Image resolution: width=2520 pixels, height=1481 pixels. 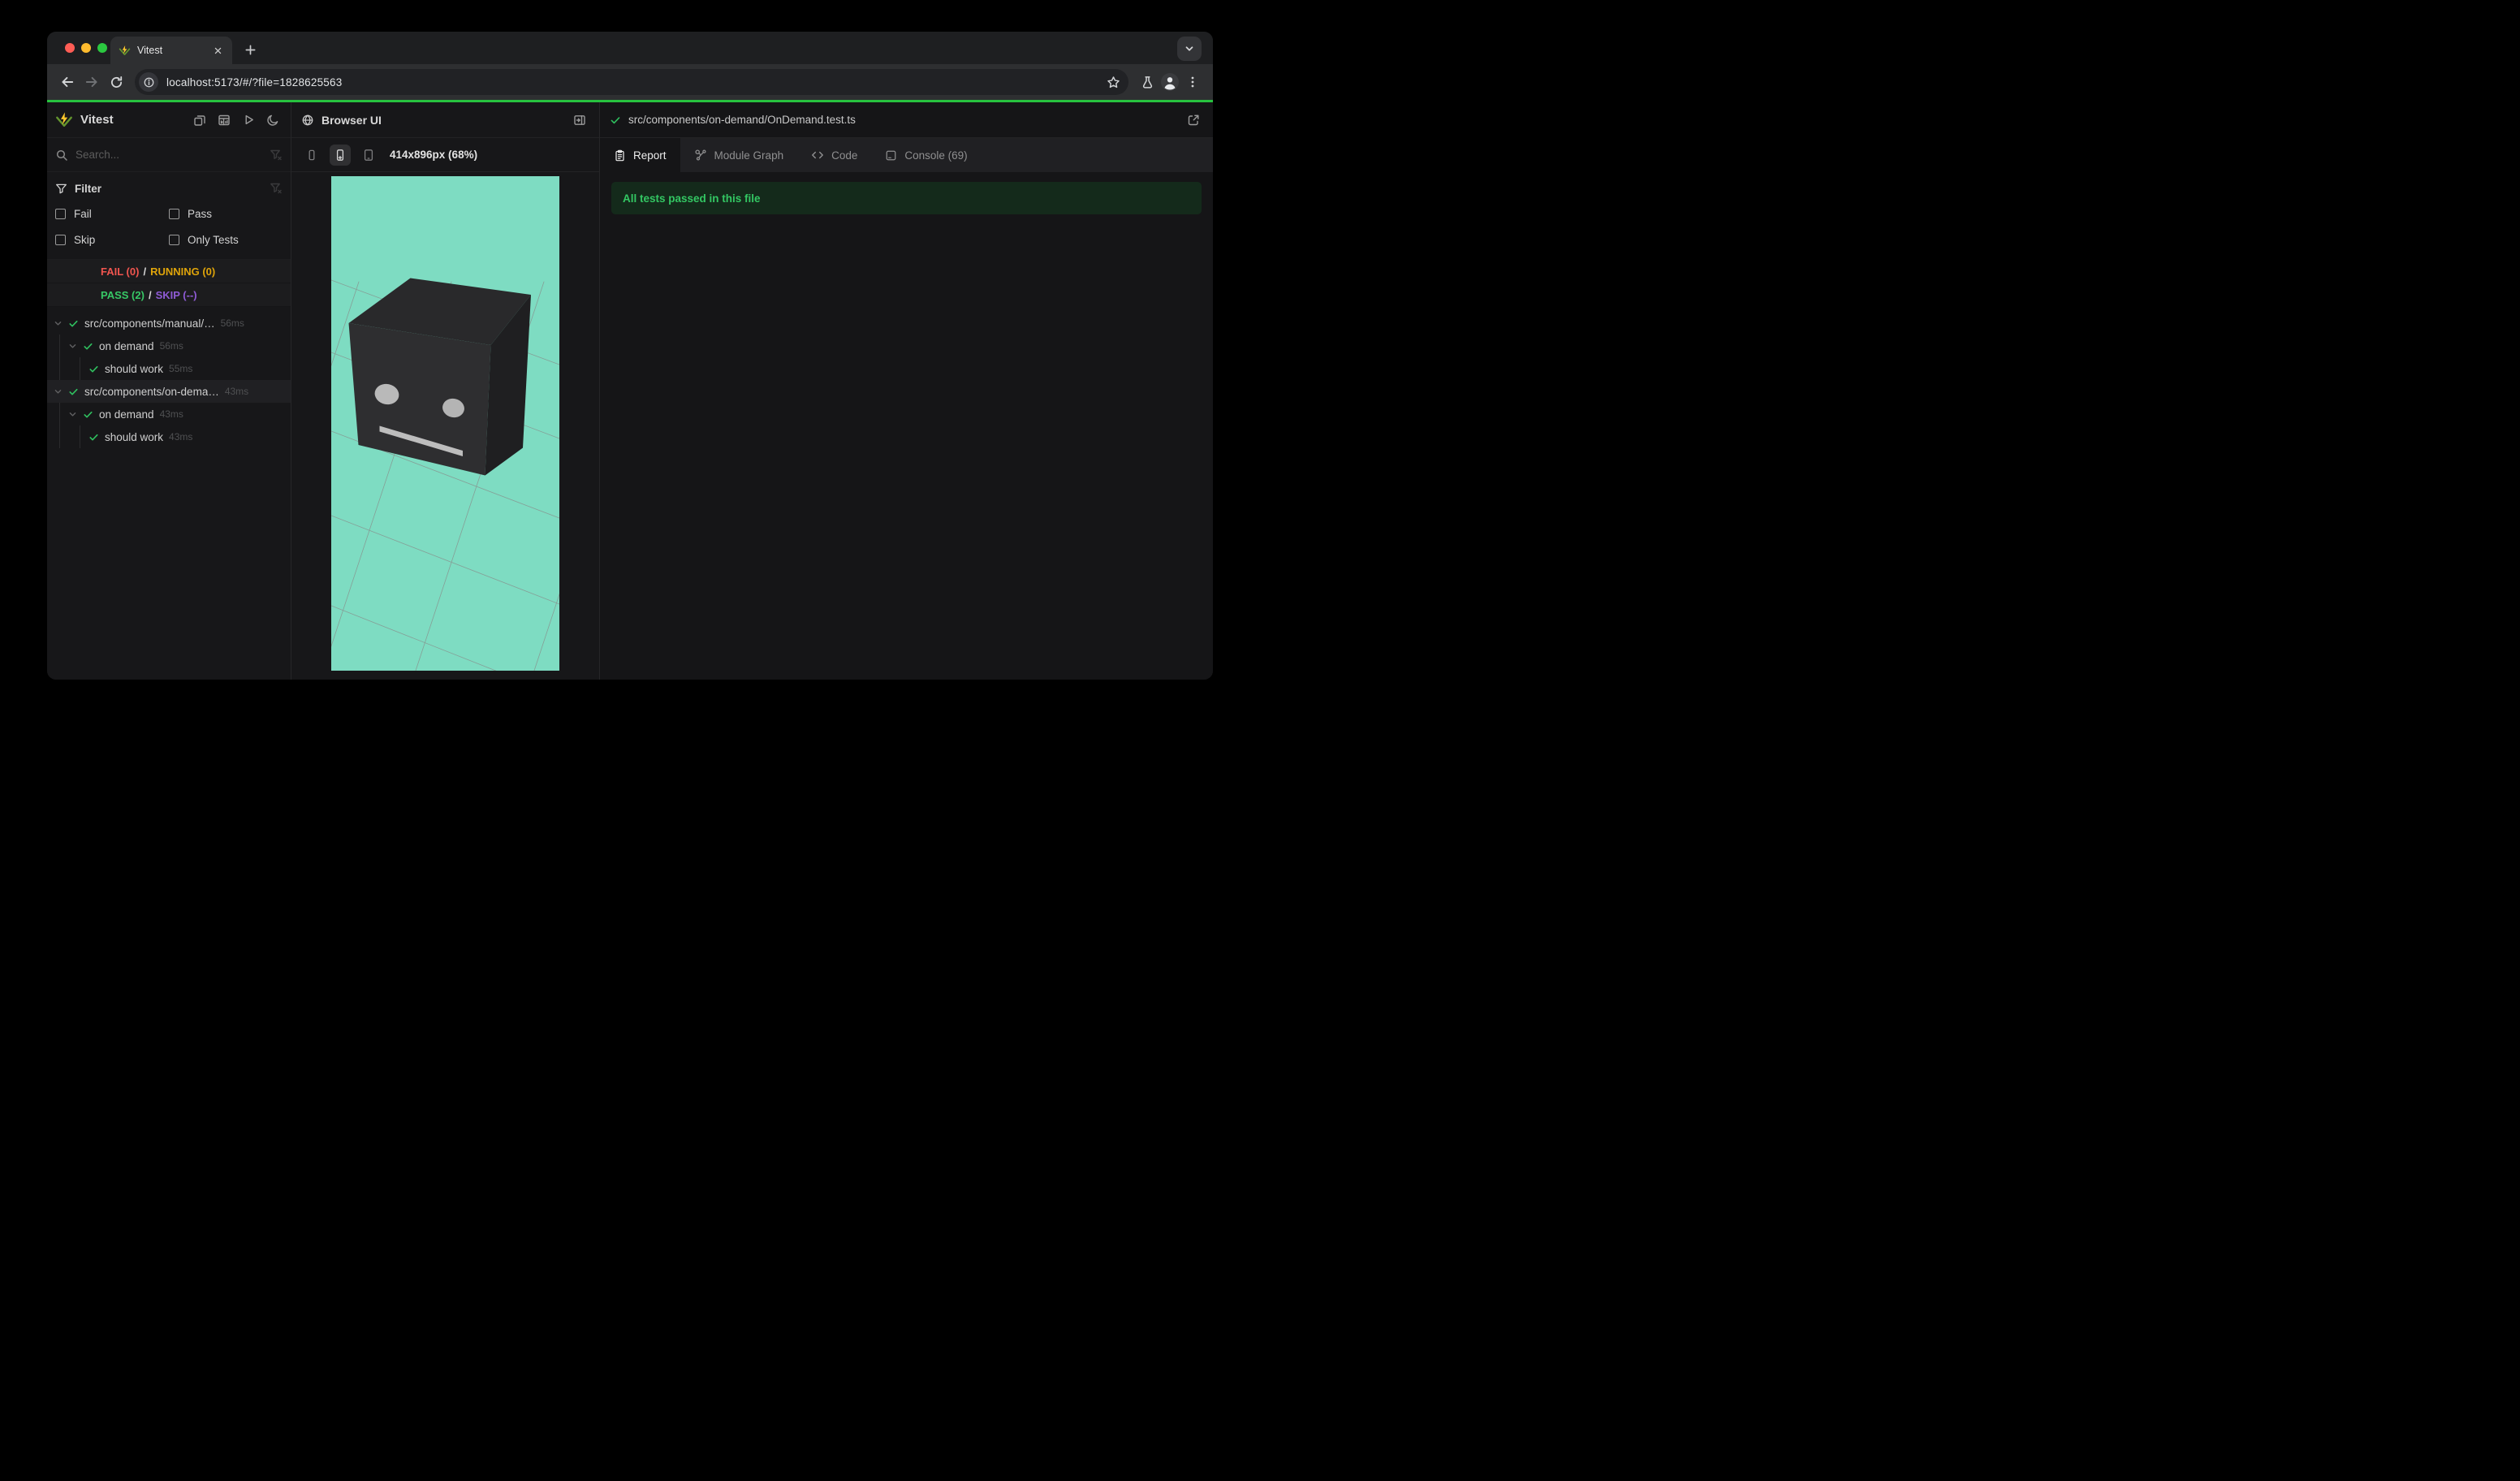 I want to click on zoom-window-button, so click(x=102, y=48).